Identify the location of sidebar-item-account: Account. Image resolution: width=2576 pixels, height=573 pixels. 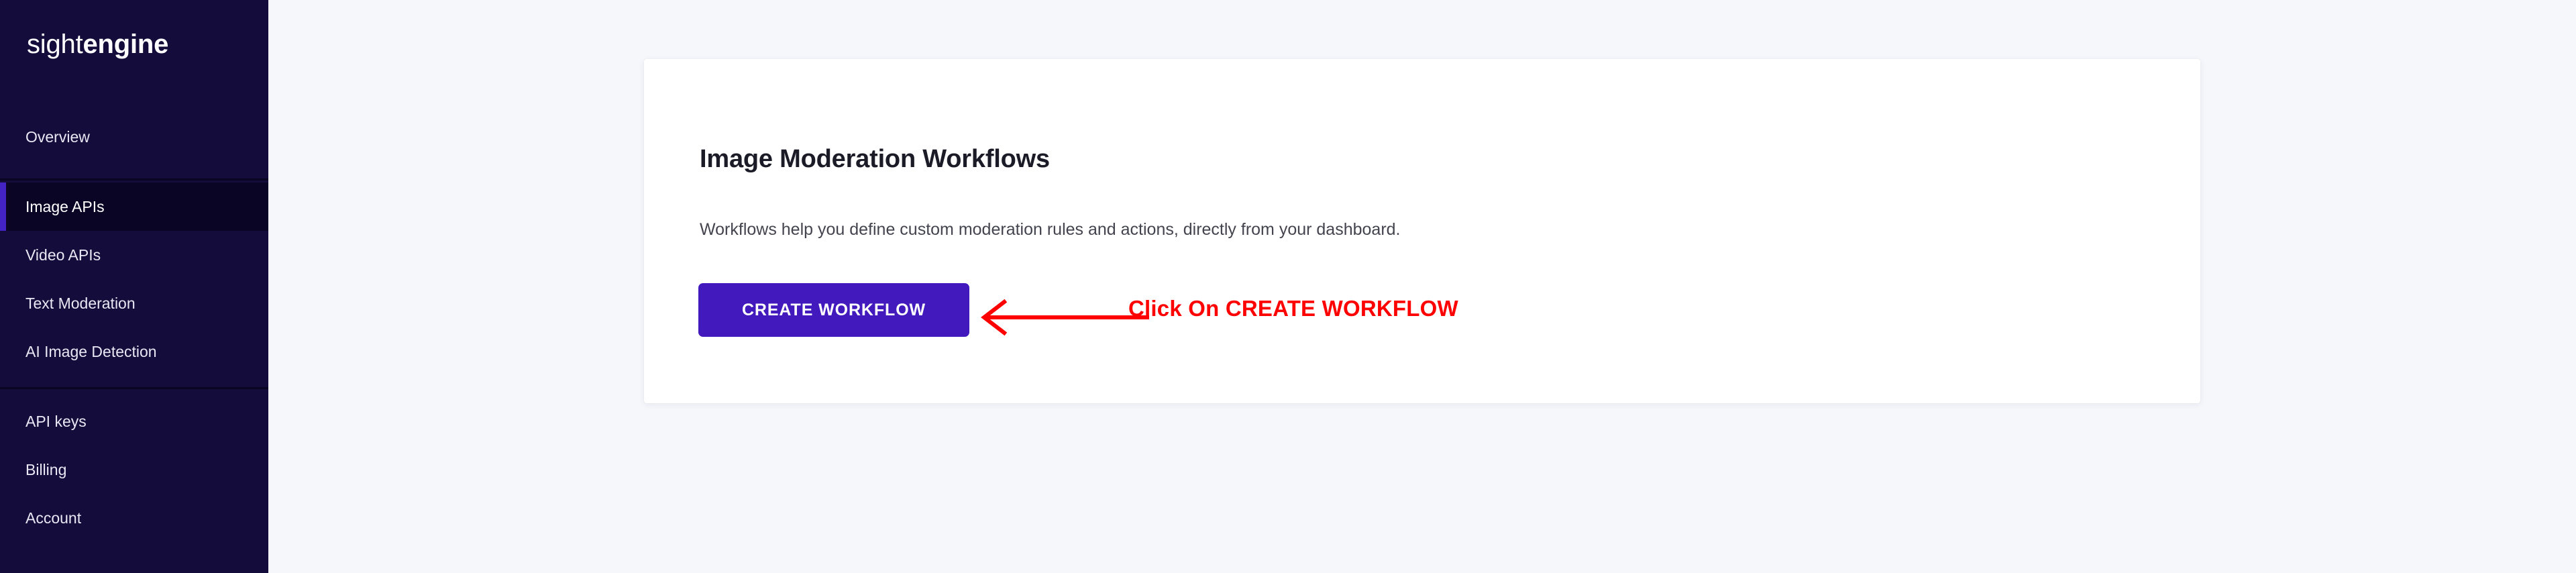
(134, 518).